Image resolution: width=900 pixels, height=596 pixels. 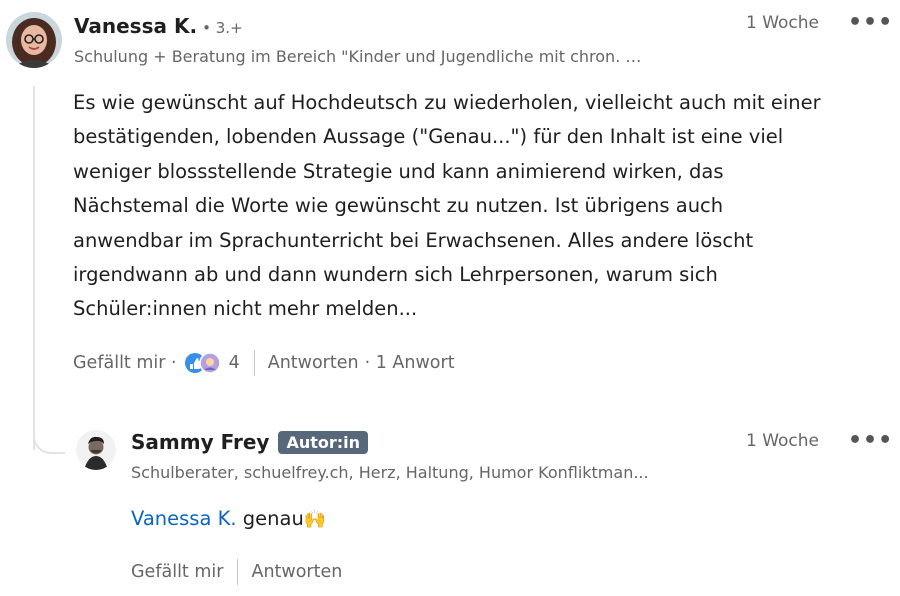 I want to click on reply-actions: Gefällt mir Antworten, so click(x=236, y=572).